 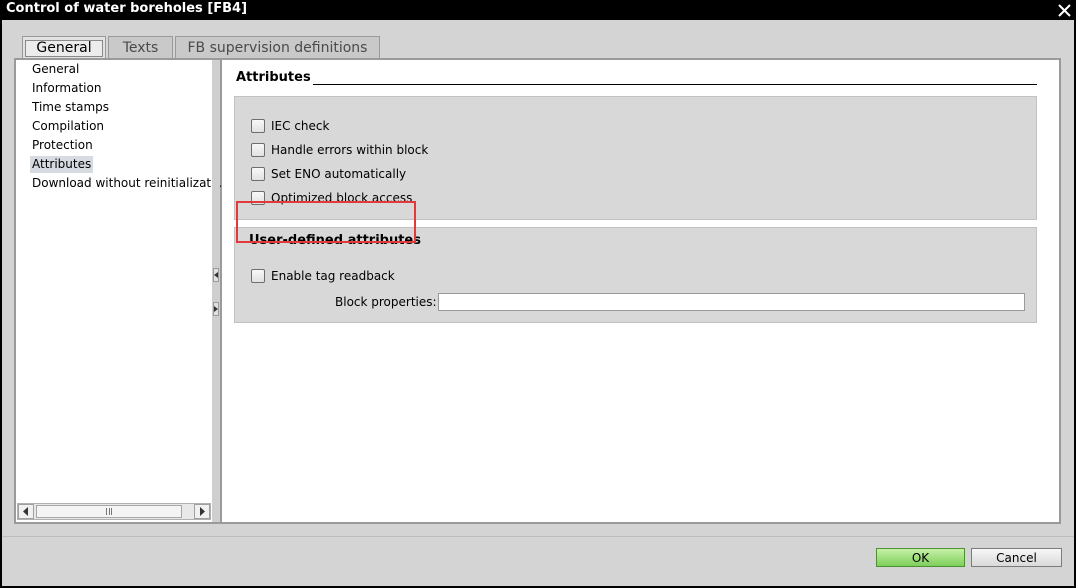 I want to click on iec-check-label: IEC check, so click(x=300, y=126).